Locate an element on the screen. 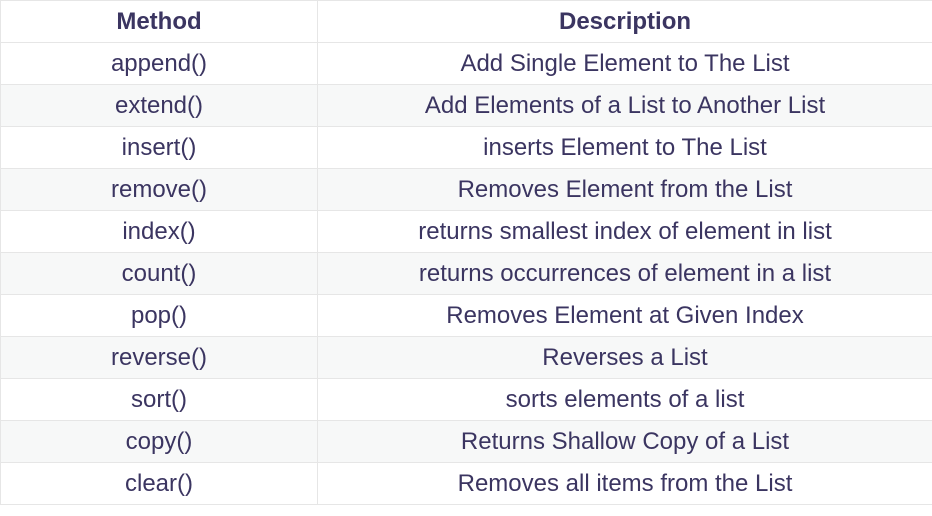 This screenshot has width=932, height=516. table-header: Method Description is located at coordinates (466, 21).